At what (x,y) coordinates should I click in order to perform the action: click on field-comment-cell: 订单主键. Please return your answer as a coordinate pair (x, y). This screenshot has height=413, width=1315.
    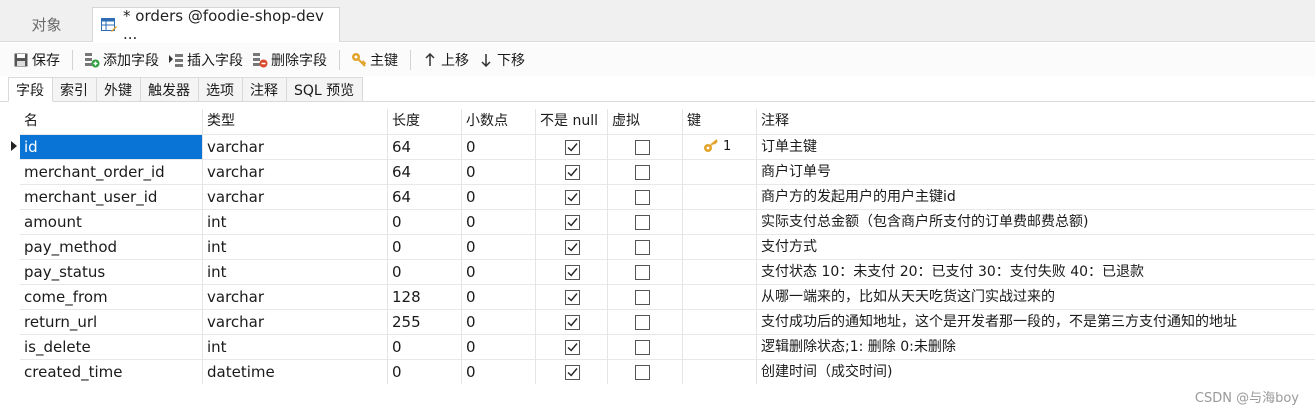
    Looking at the image, I should click on (1036, 146).